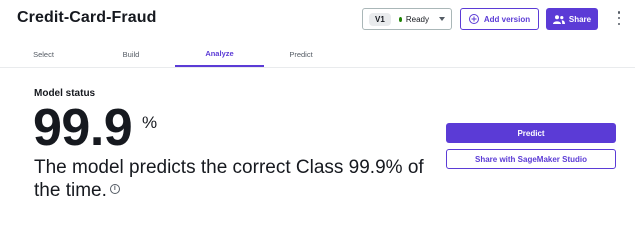 The width and height of the screenshot is (635, 240). Describe the element at coordinates (558, 19) in the screenshot. I see `people-icon` at that location.